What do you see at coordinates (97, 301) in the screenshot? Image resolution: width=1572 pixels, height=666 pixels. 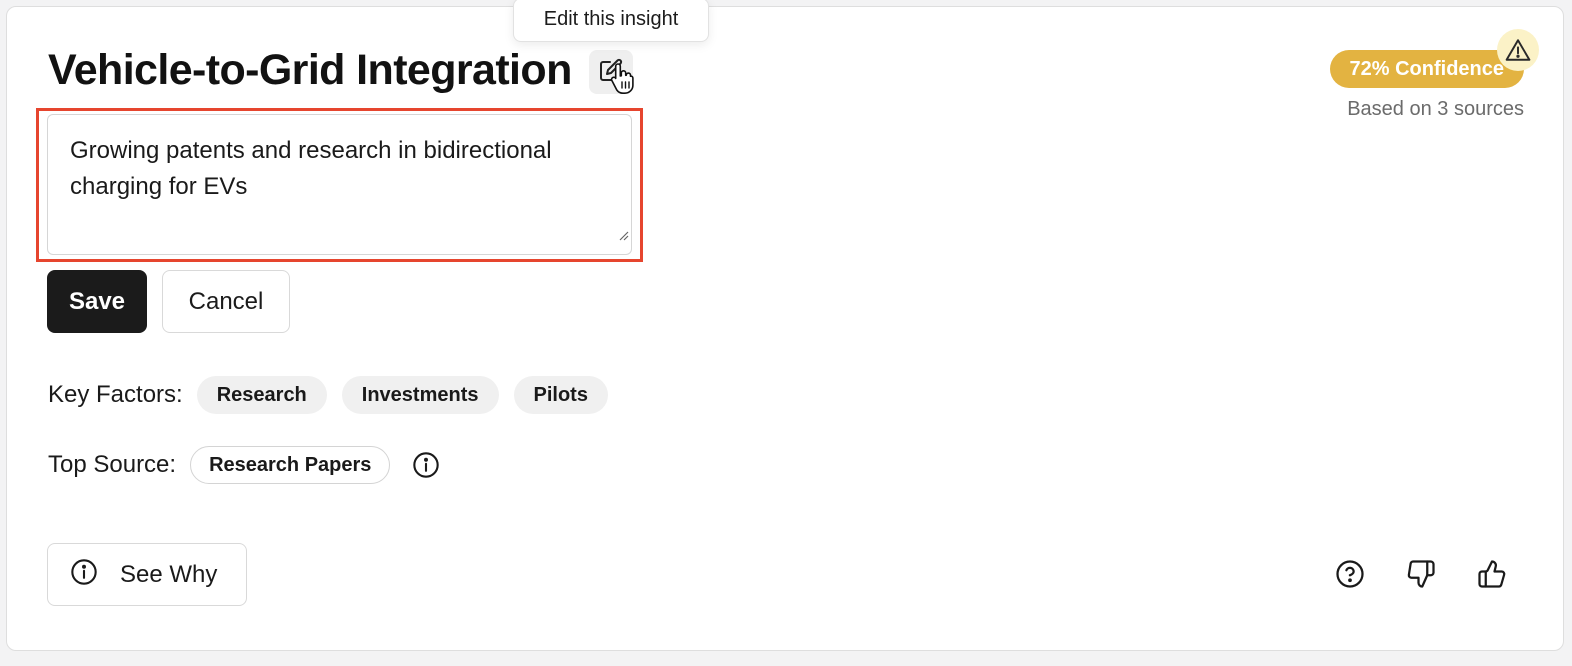 I see `save-button: Save` at bounding box center [97, 301].